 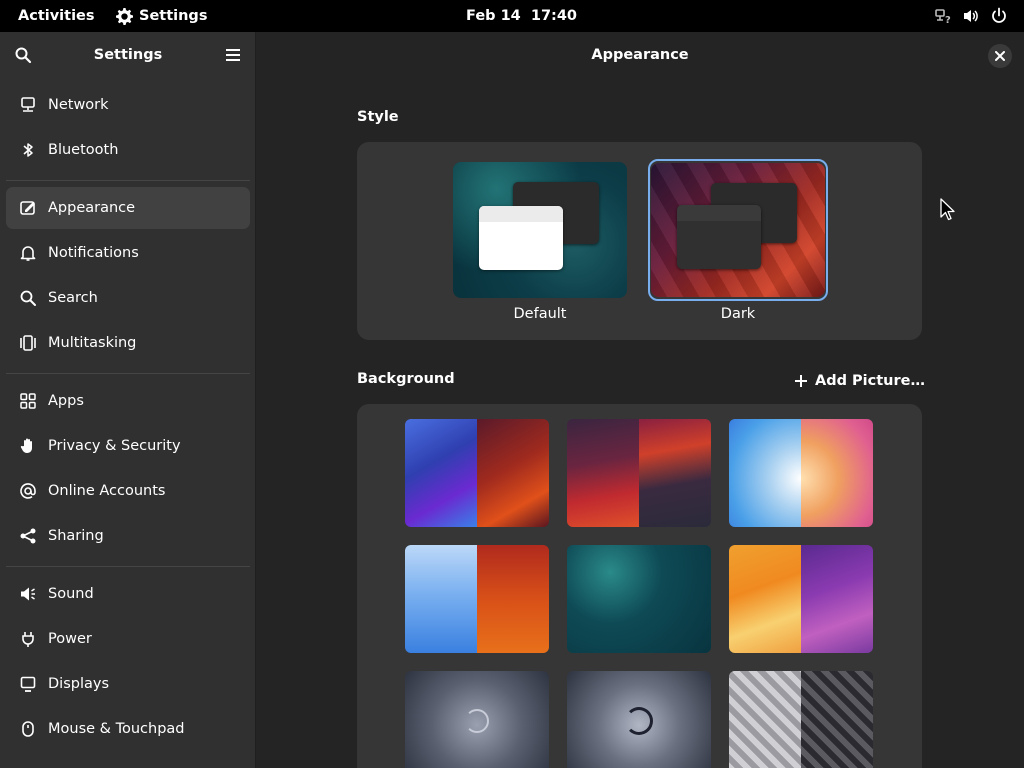 I want to click on apps-grid-icon, so click(x=28, y=401).